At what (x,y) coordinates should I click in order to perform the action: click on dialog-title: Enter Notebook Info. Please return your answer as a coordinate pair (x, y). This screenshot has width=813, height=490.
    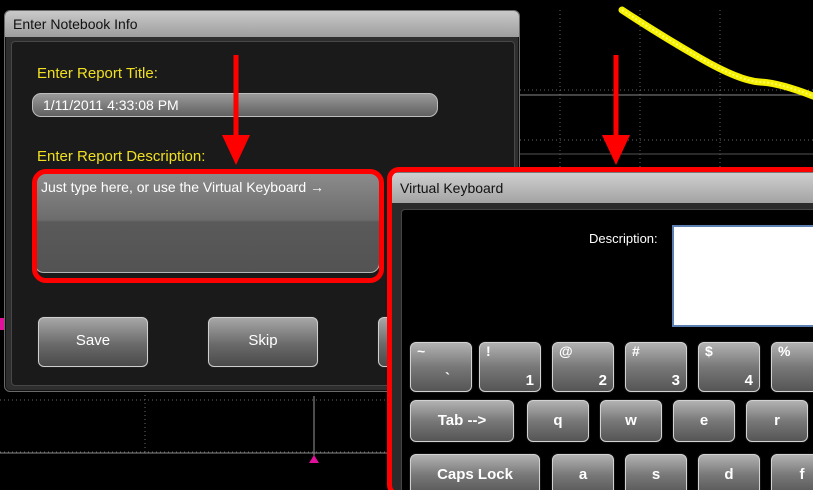
    Looking at the image, I should click on (262, 24).